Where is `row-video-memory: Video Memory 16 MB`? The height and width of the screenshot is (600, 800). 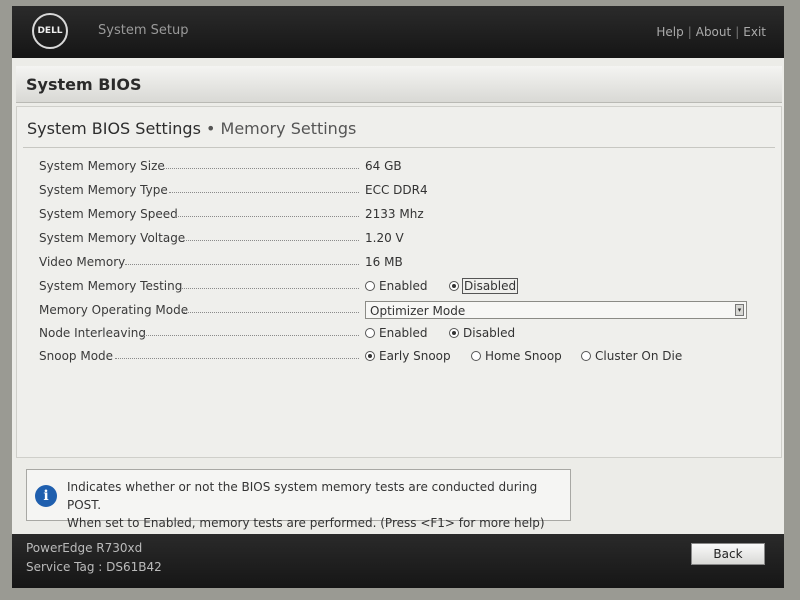
row-video-memory: Video Memory 16 MB is located at coordinates (404, 263).